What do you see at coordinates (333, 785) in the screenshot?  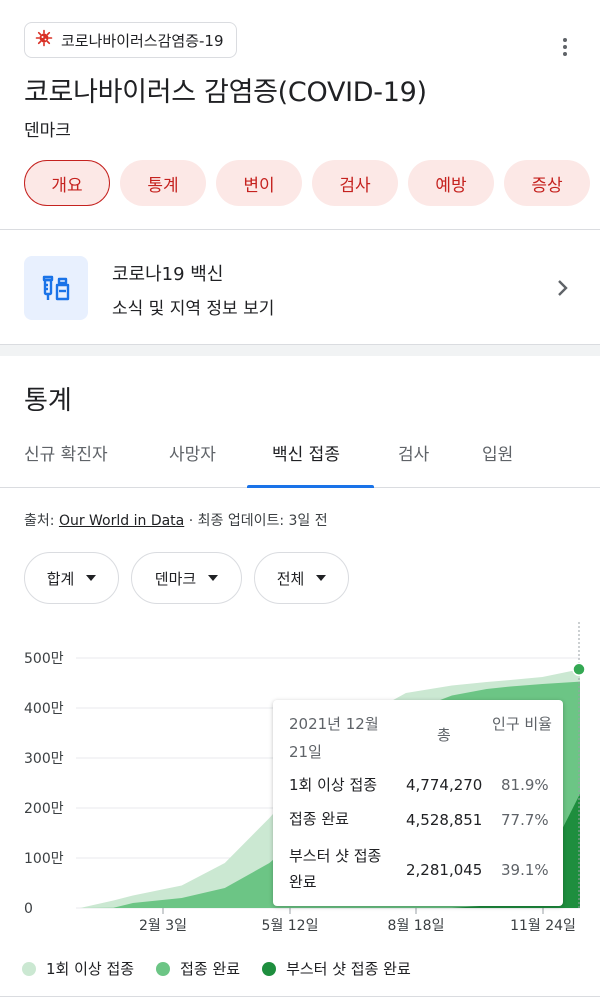 I see `tooltip-row-label: 1회 이상 접종` at bounding box center [333, 785].